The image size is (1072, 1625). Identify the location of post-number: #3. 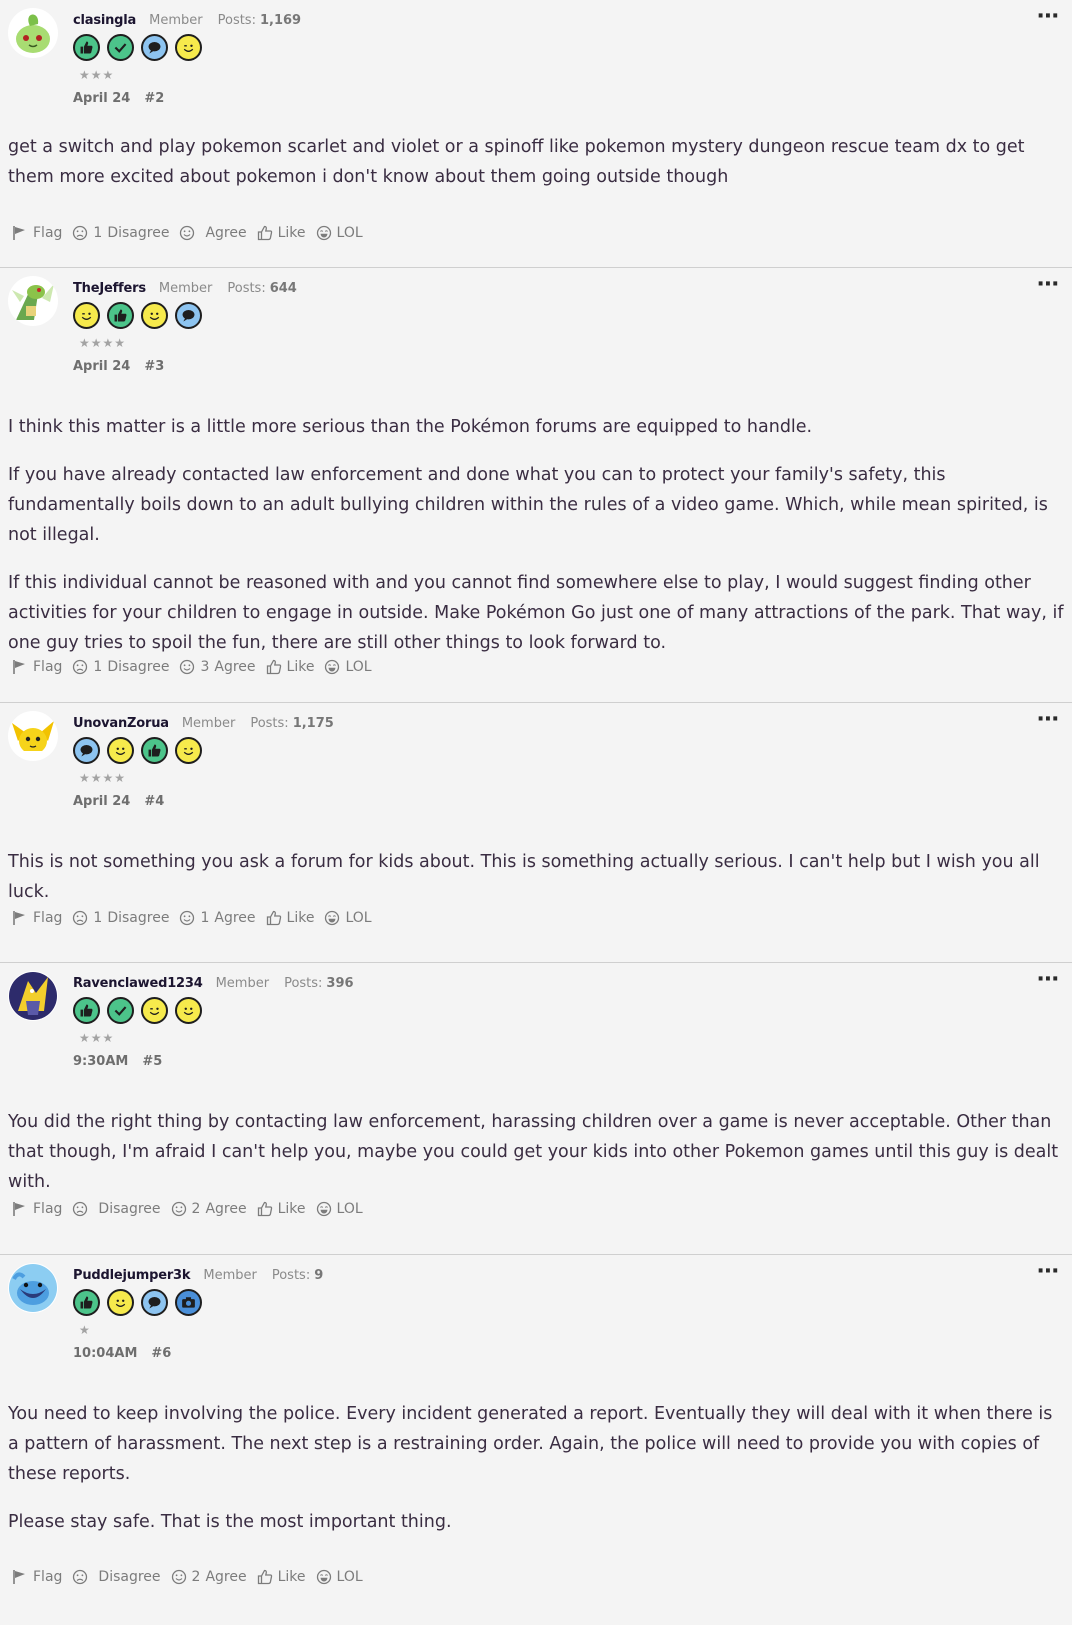
(154, 366).